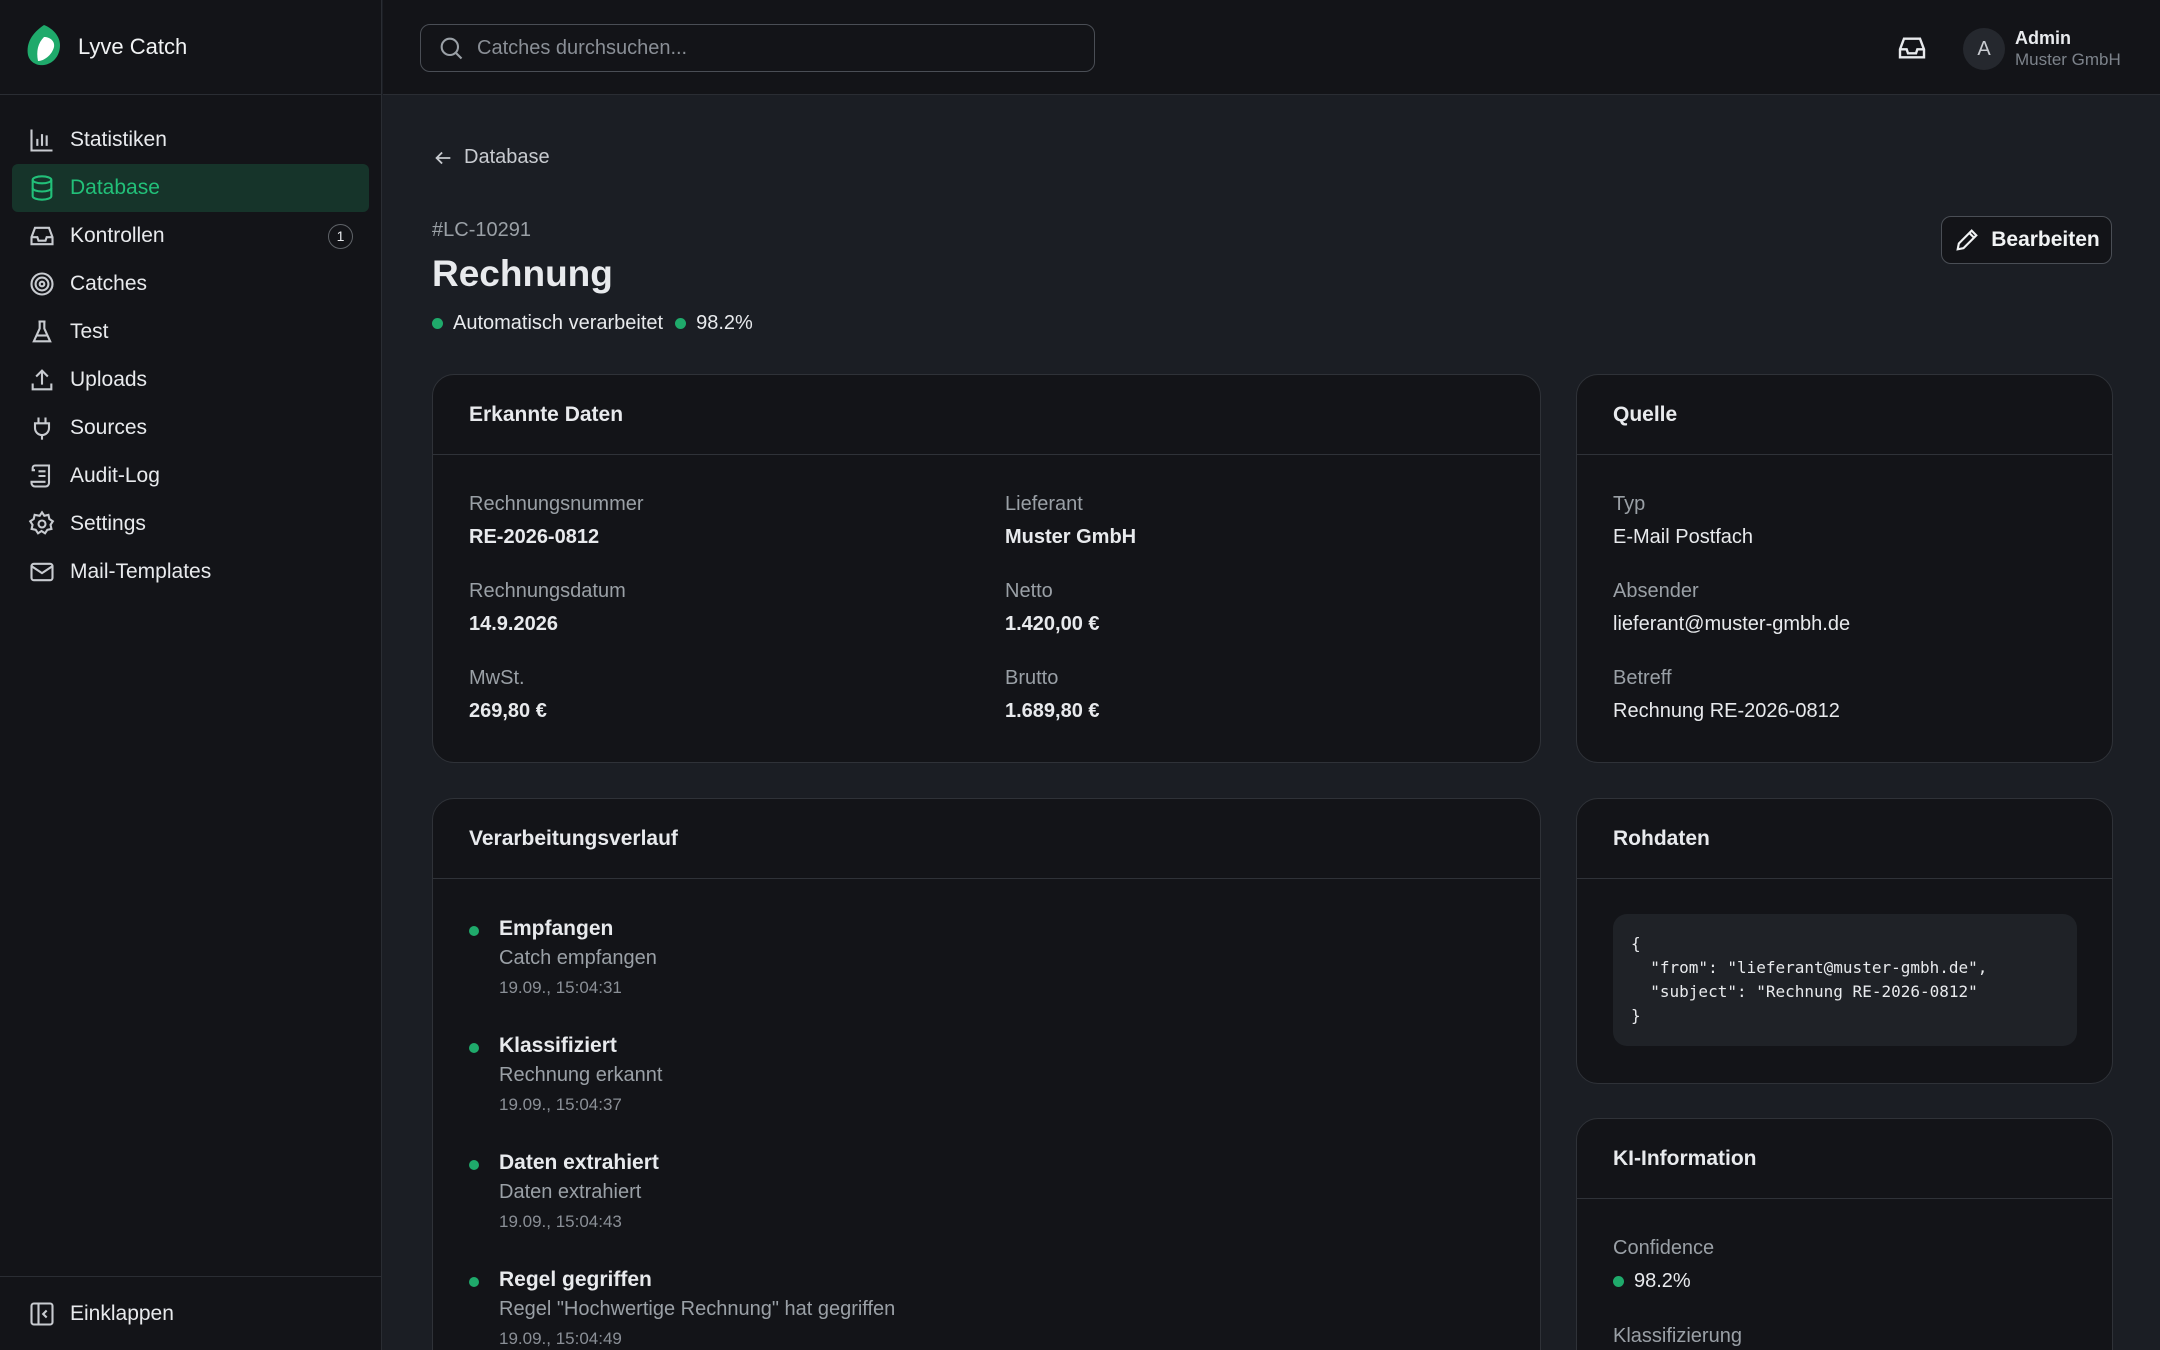 The image size is (2160, 1350). Describe the element at coordinates (558, 1045) in the screenshot. I see `timeline-title: Klassifiziert` at that location.